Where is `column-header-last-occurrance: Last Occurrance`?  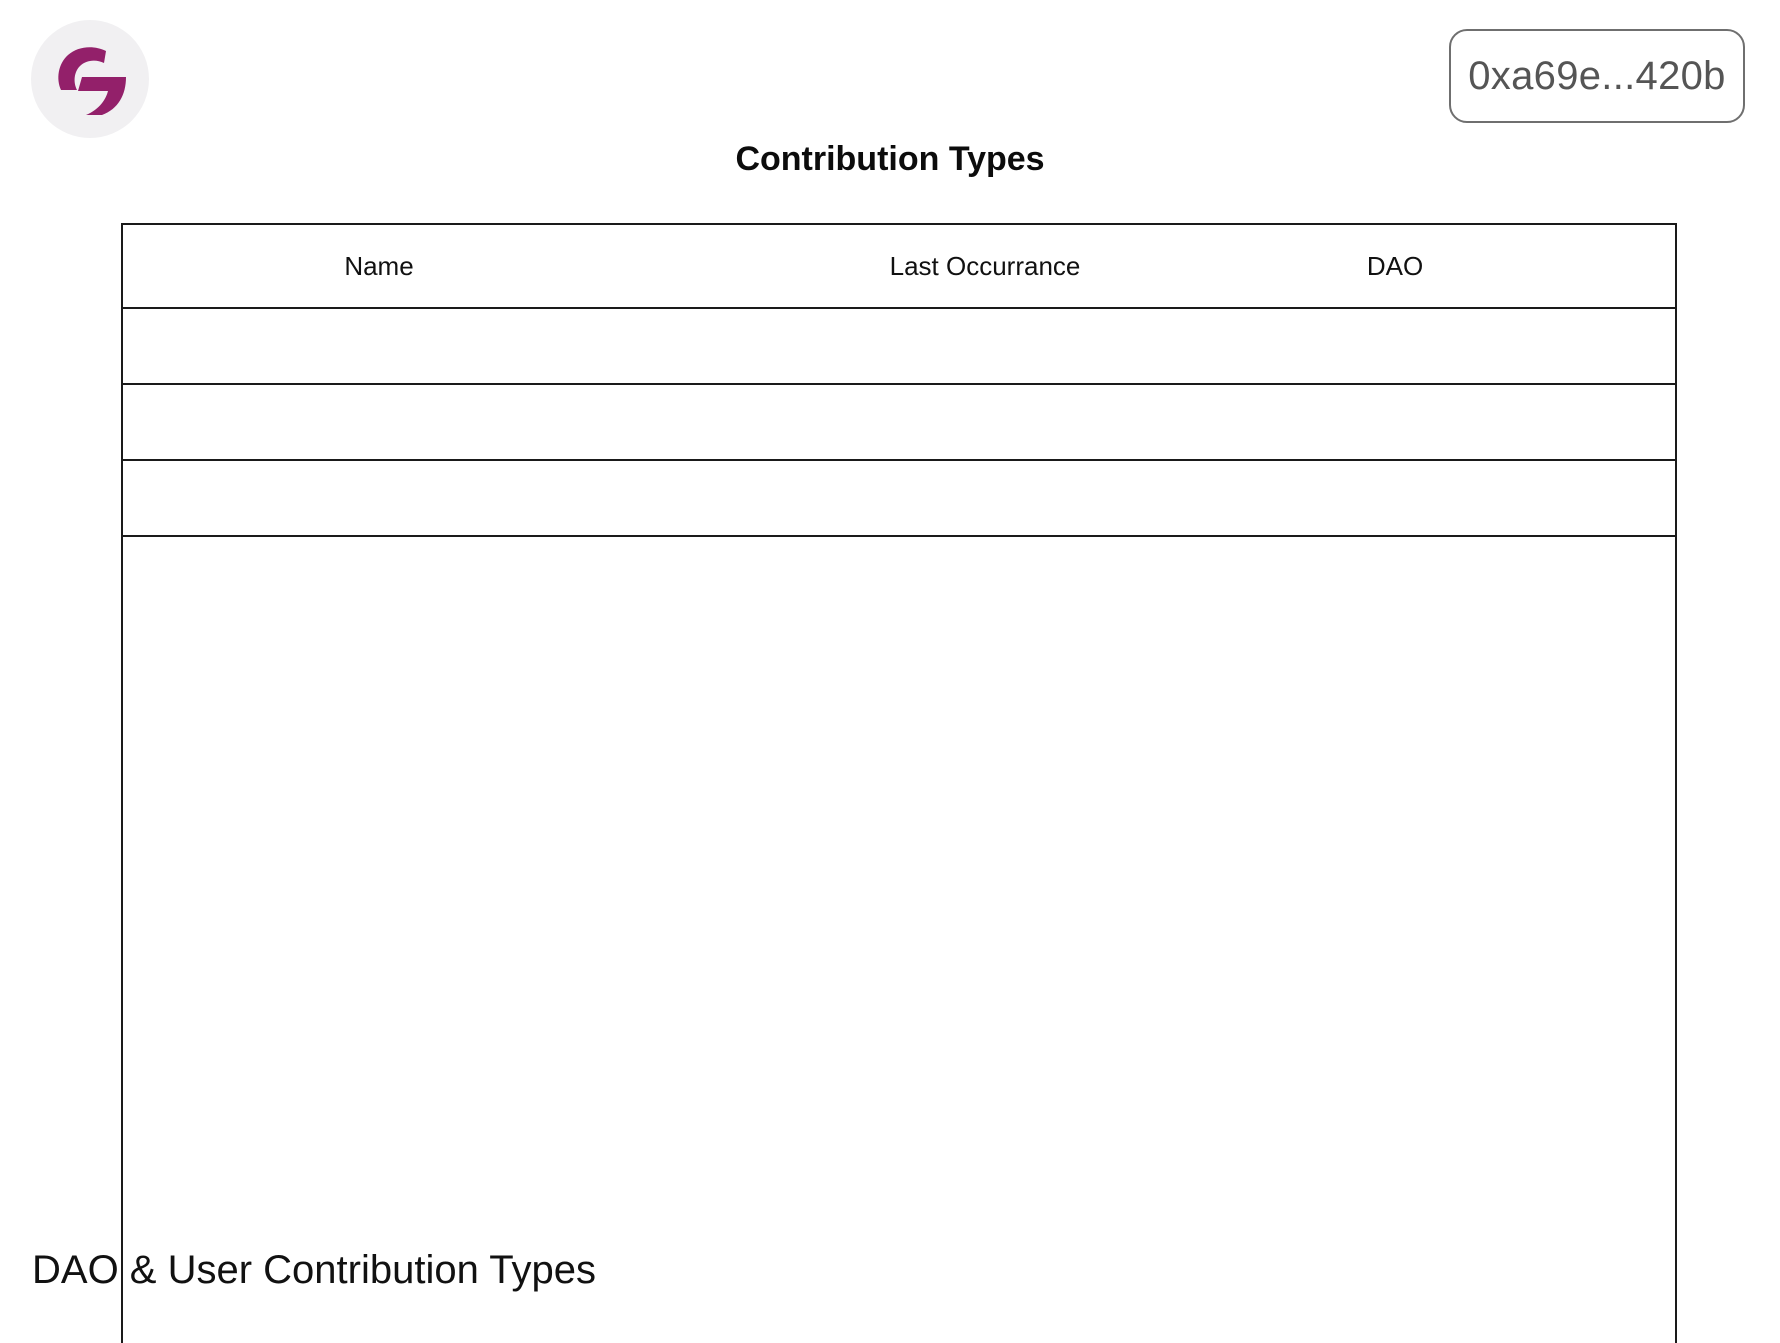 column-header-last-occurrance: Last Occurrance is located at coordinates (985, 266).